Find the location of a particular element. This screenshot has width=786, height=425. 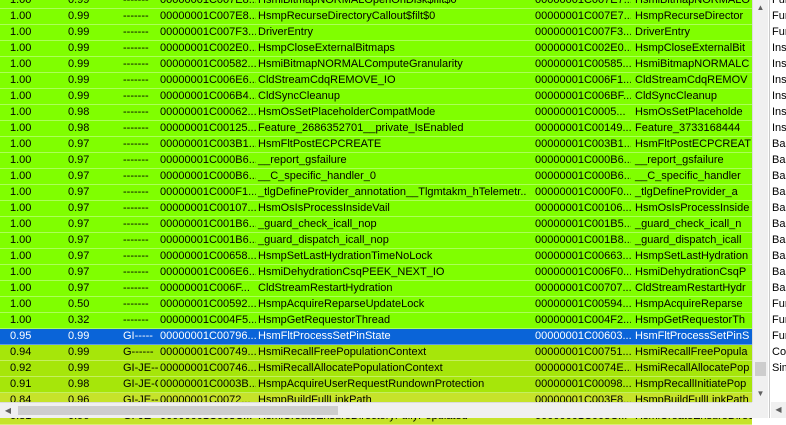

secondary-name-cell: CldStreamRestartHydr is located at coordinates (690, 288).